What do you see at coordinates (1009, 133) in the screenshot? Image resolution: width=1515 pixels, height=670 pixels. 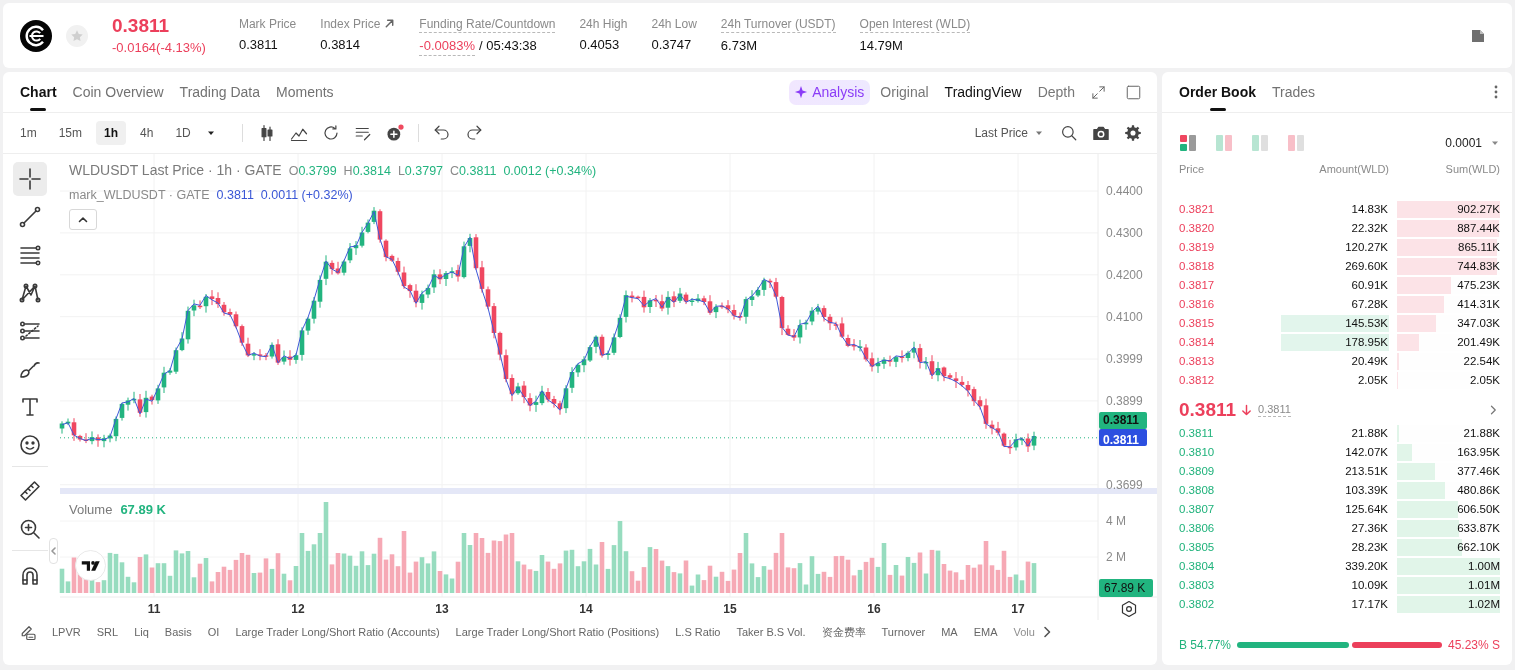 I see `price-source-dropdown: Last Price` at bounding box center [1009, 133].